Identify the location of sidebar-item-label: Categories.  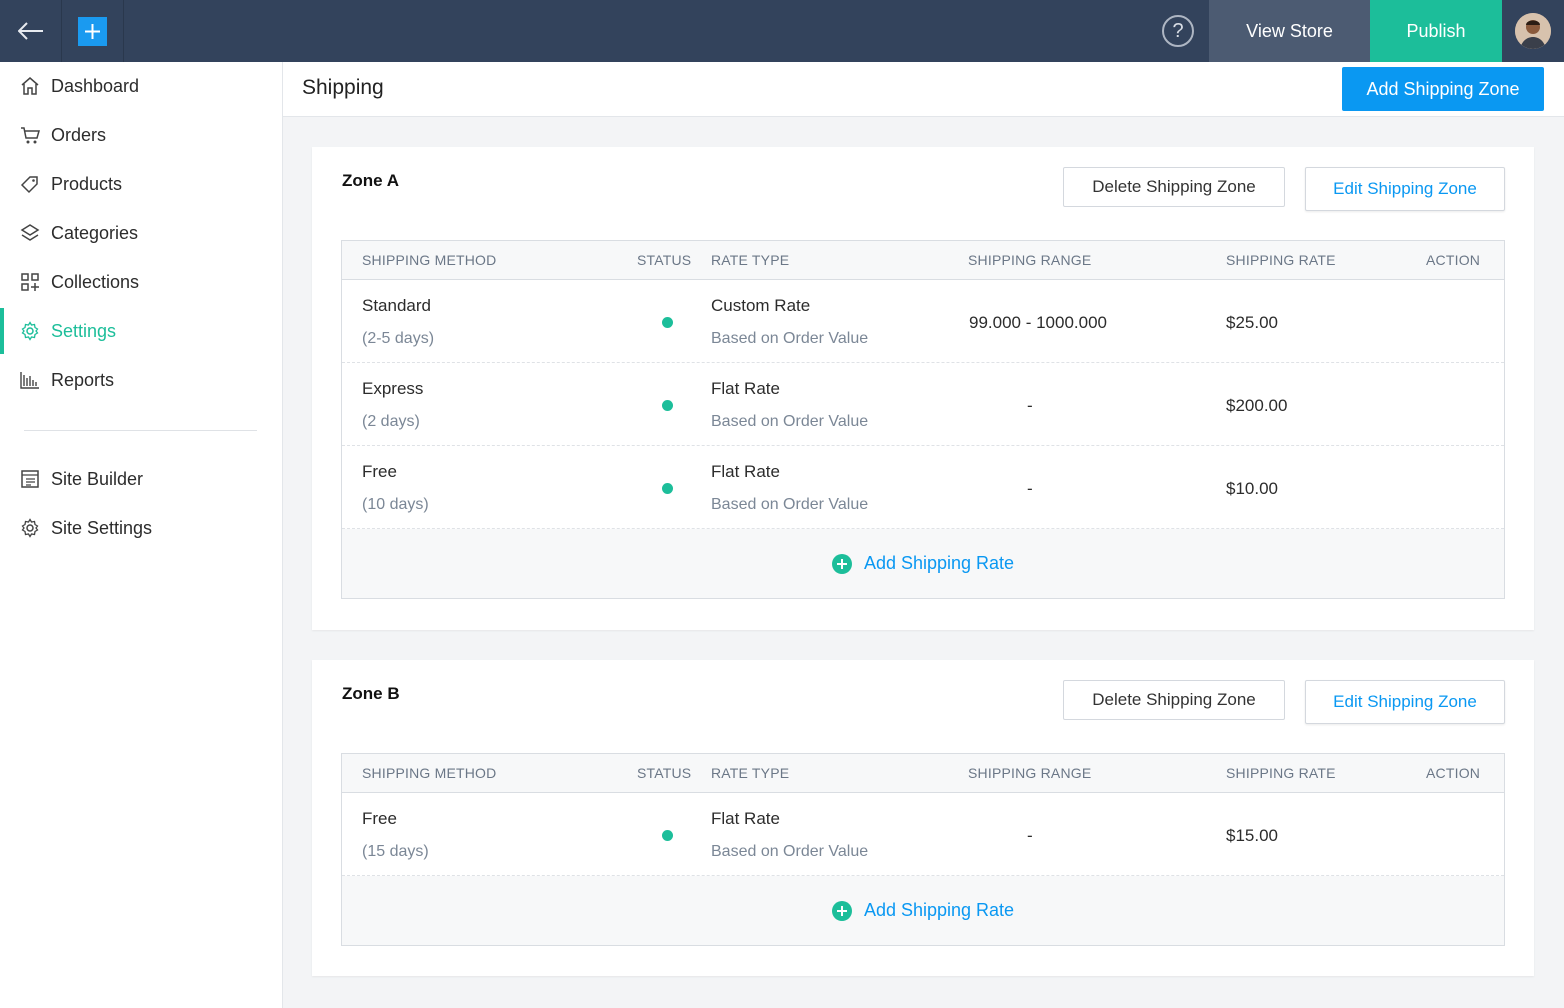
(95, 232).